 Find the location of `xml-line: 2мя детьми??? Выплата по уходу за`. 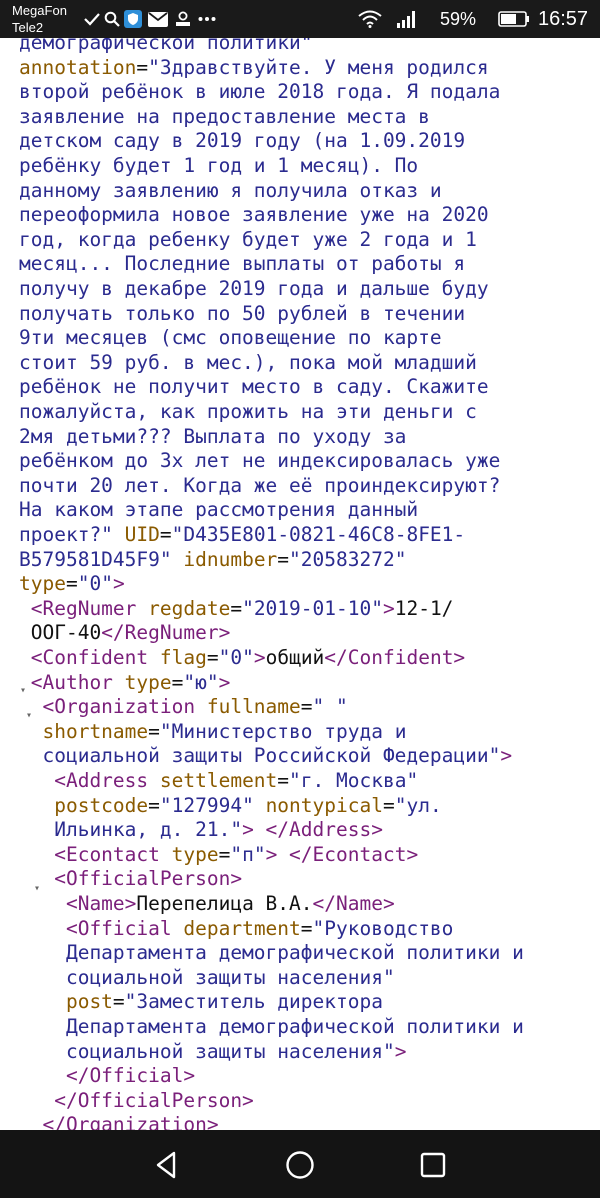

xml-line: 2мя детьми??? Выплата по уходу за is located at coordinates (212, 437).